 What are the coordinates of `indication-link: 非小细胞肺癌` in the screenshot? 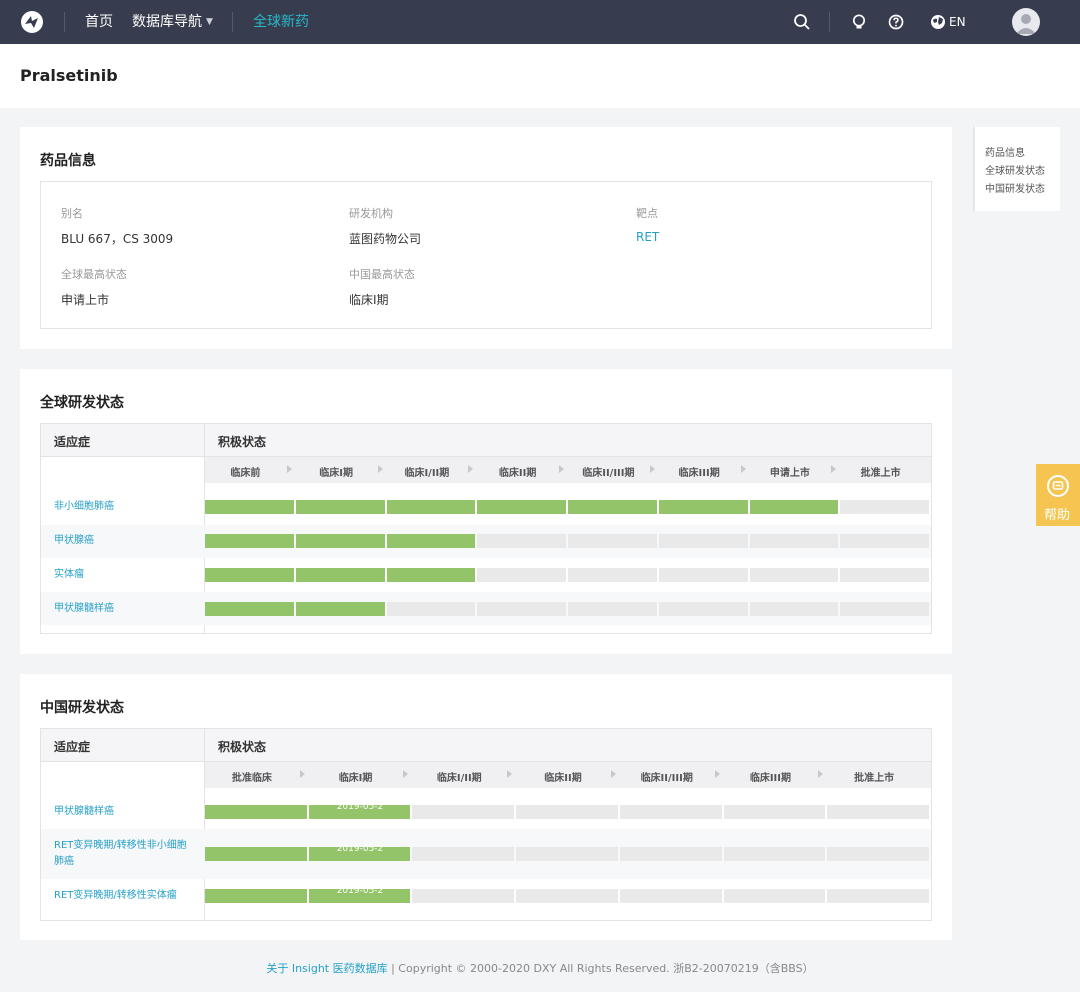 It's located at (123, 507).